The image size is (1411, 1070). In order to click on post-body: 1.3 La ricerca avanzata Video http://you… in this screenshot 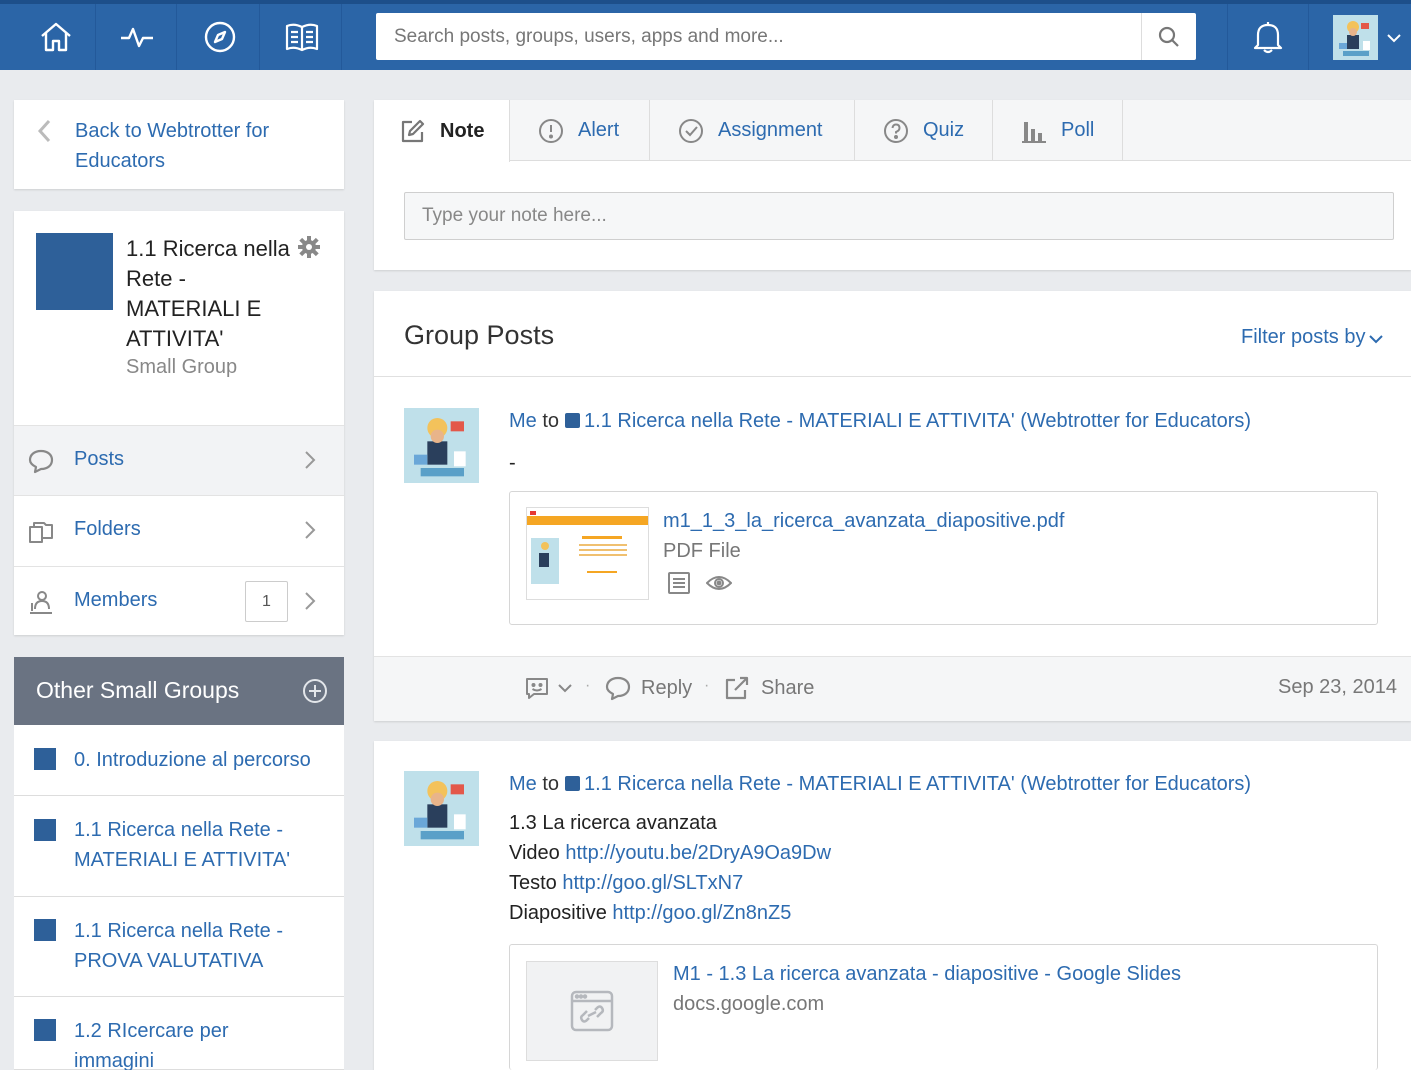, I will do `click(670, 868)`.